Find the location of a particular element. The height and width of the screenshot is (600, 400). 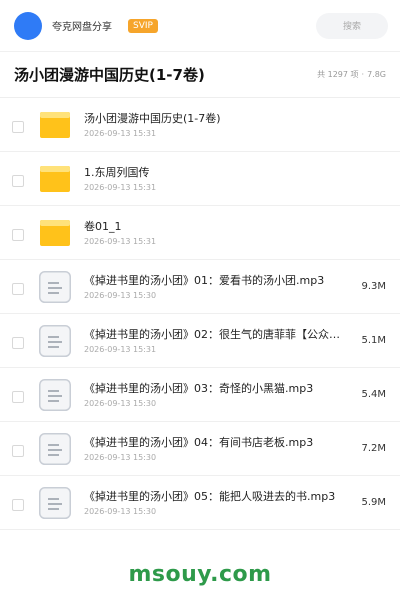

file-name: 1.东周列国传 is located at coordinates (117, 172).